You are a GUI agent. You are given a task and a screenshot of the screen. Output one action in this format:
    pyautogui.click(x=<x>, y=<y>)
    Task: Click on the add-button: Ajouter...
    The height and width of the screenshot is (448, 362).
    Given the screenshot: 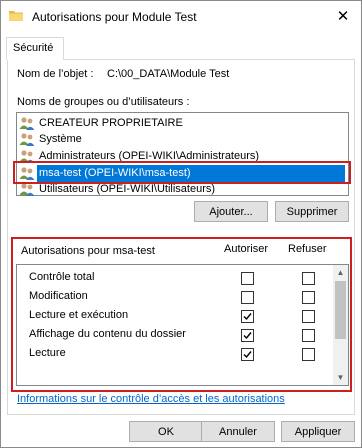 What is the action you would take?
    pyautogui.click(x=231, y=211)
    